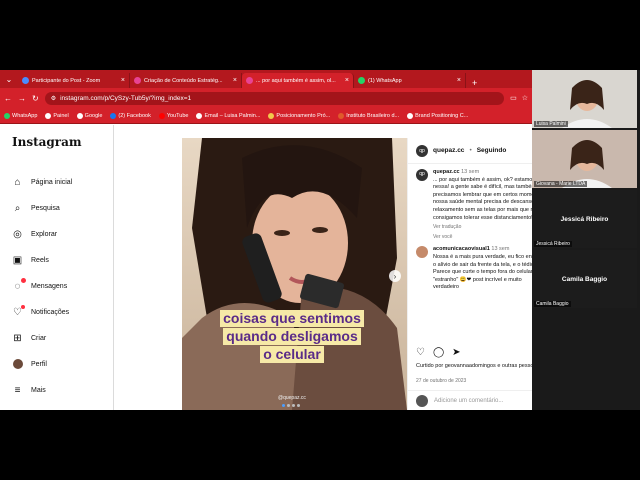 The image size is (640, 480). Describe the element at coordinates (291, 405) in the screenshot. I see `carousel-dots` at that location.